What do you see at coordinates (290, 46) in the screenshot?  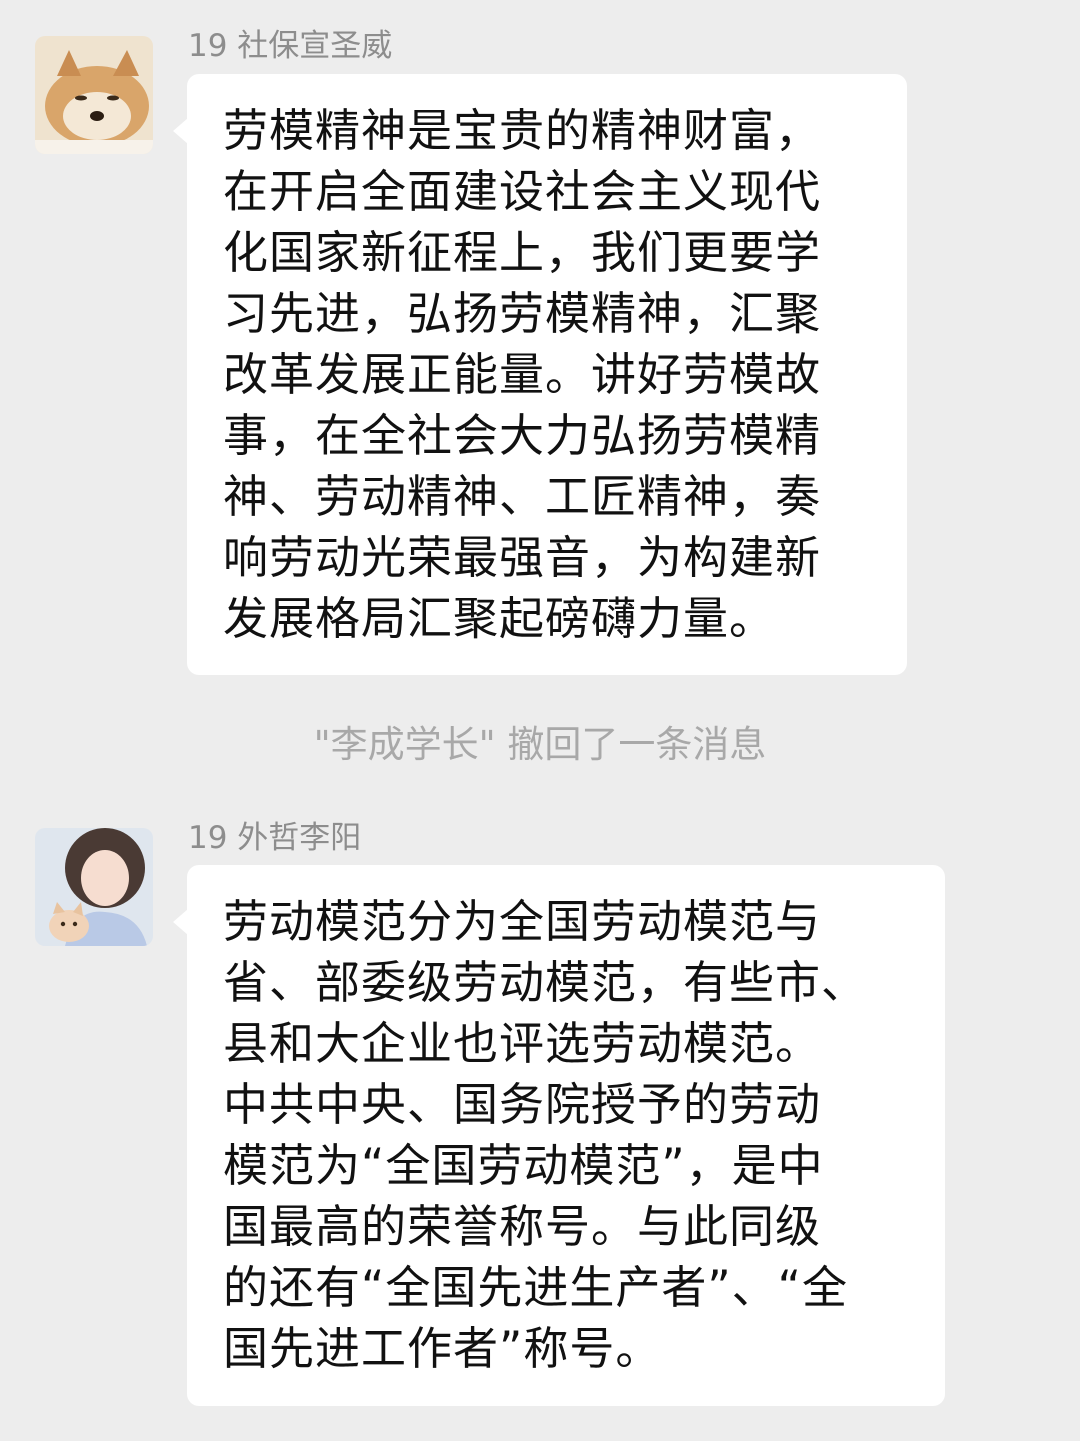 I see `sender-name: 19 社保宣圣威` at bounding box center [290, 46].